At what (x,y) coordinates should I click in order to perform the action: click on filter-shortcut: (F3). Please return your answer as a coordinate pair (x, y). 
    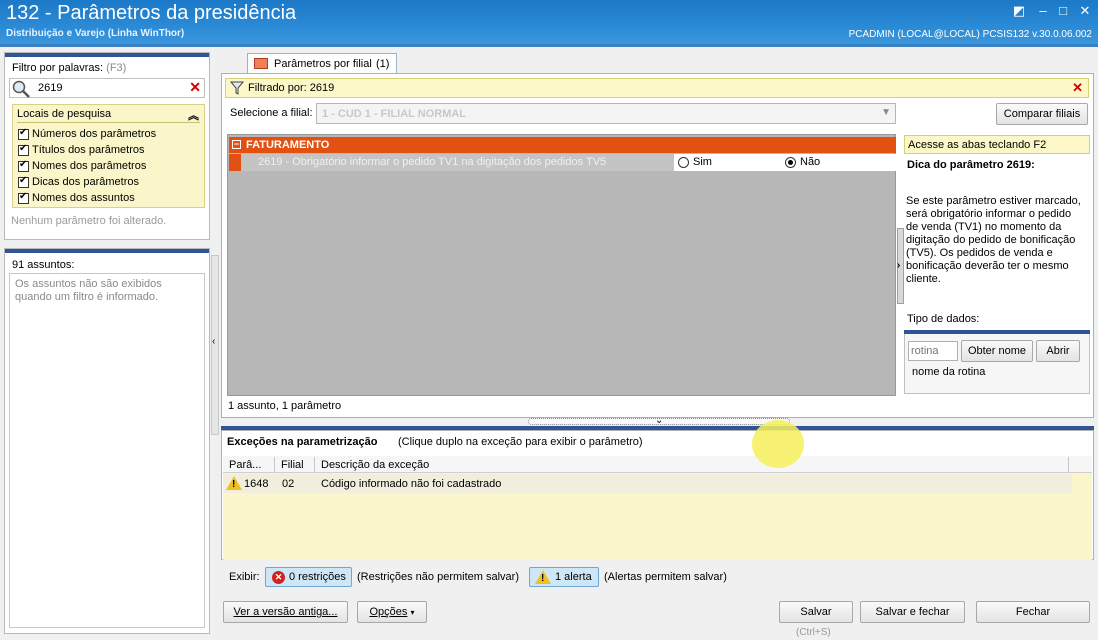
    Looking at the image, I should click on (116, 68).